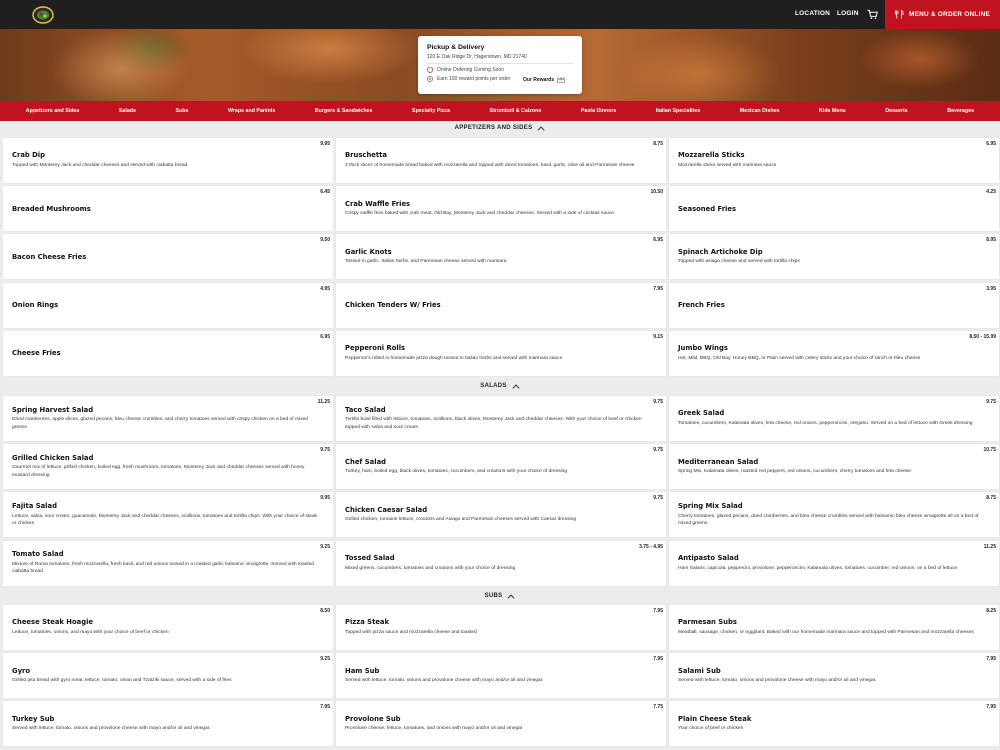 The image size is (1000, 750). What do you see at coordinates (658, 450) in the screenshot?
I see `item-price: 9.75` at bounding box center [658, 450].